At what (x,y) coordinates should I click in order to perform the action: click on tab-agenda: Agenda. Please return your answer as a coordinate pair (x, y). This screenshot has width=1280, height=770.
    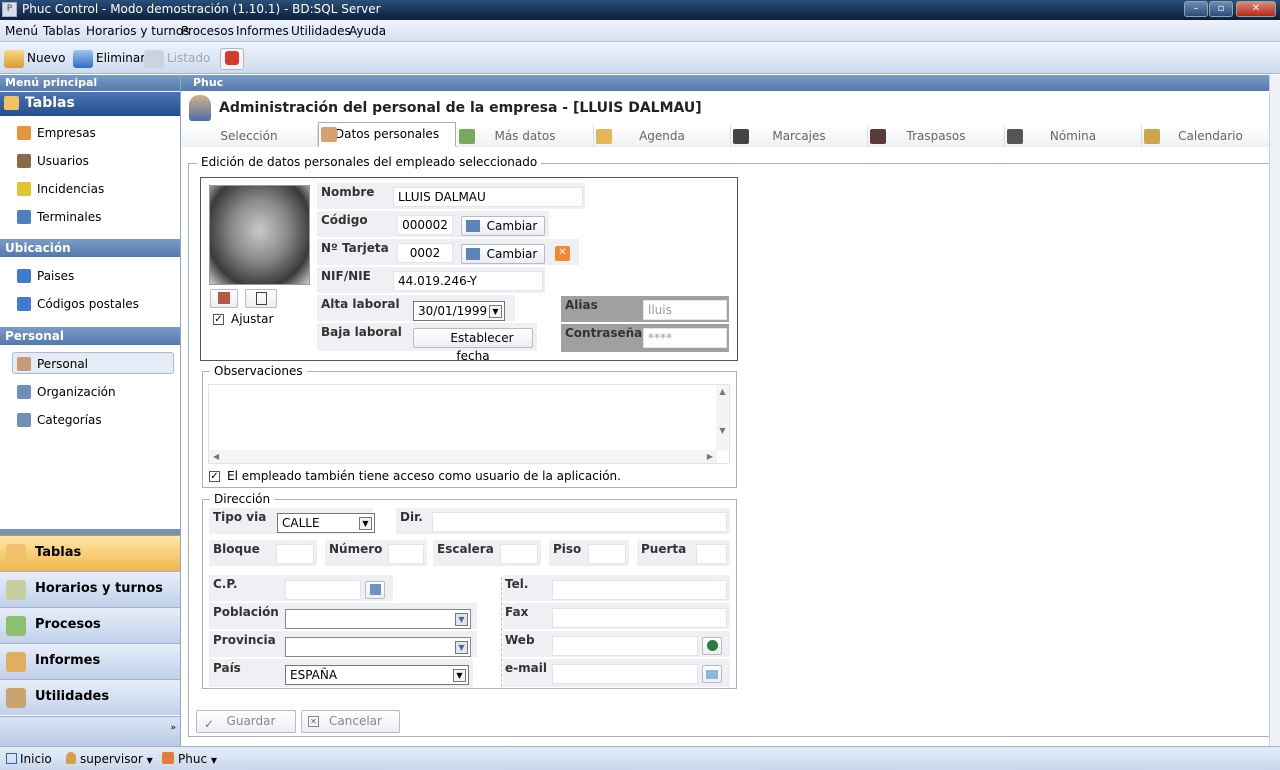
    Looking at the image, I should click on (662, 136).